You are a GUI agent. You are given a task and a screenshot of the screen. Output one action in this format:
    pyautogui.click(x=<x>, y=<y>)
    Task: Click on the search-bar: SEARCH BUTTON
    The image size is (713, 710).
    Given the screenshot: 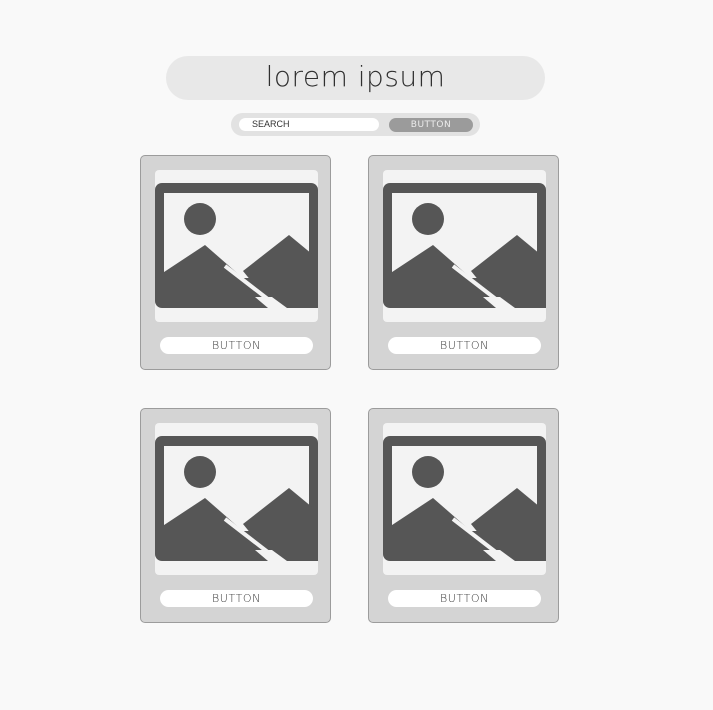 What is the action you would take?
    pyautogui.click(x=355, y=124)
    